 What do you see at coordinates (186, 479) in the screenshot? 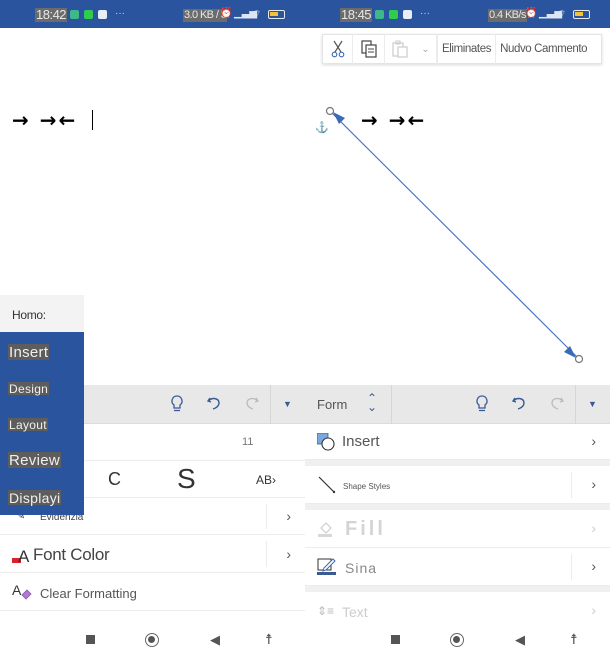
I see `underline-button: S` at bounding box center [186, 479].